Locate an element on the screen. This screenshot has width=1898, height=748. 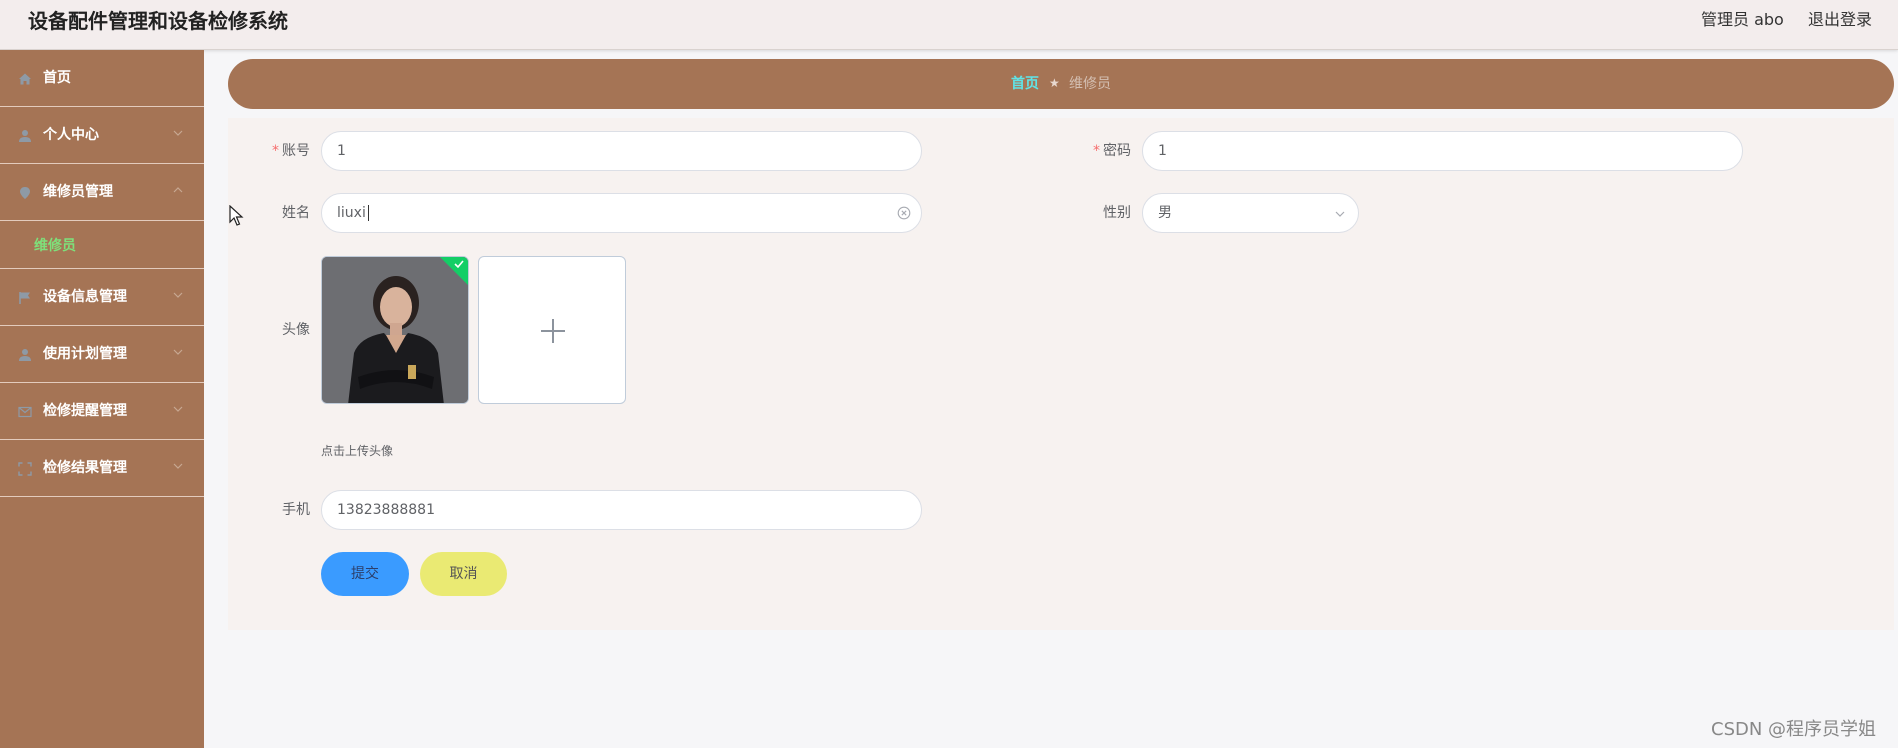
avatar-upload-button is located at coordinates (552, 330).